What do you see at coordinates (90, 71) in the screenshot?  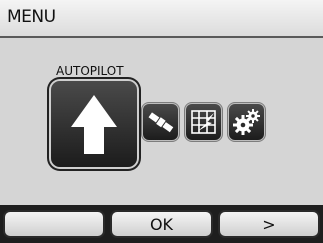 I see `selected-option-label: AUTOPILOT` at bounding box center [90, 71].